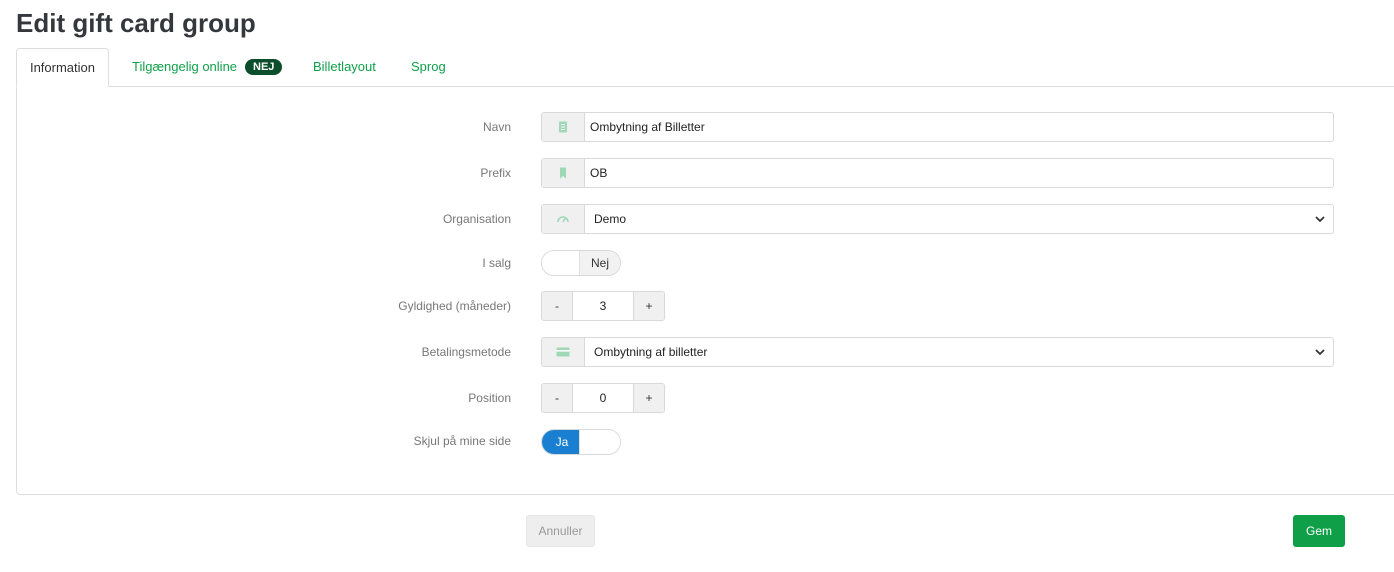  I want to click on tab-information: Information, so click(62, 67).